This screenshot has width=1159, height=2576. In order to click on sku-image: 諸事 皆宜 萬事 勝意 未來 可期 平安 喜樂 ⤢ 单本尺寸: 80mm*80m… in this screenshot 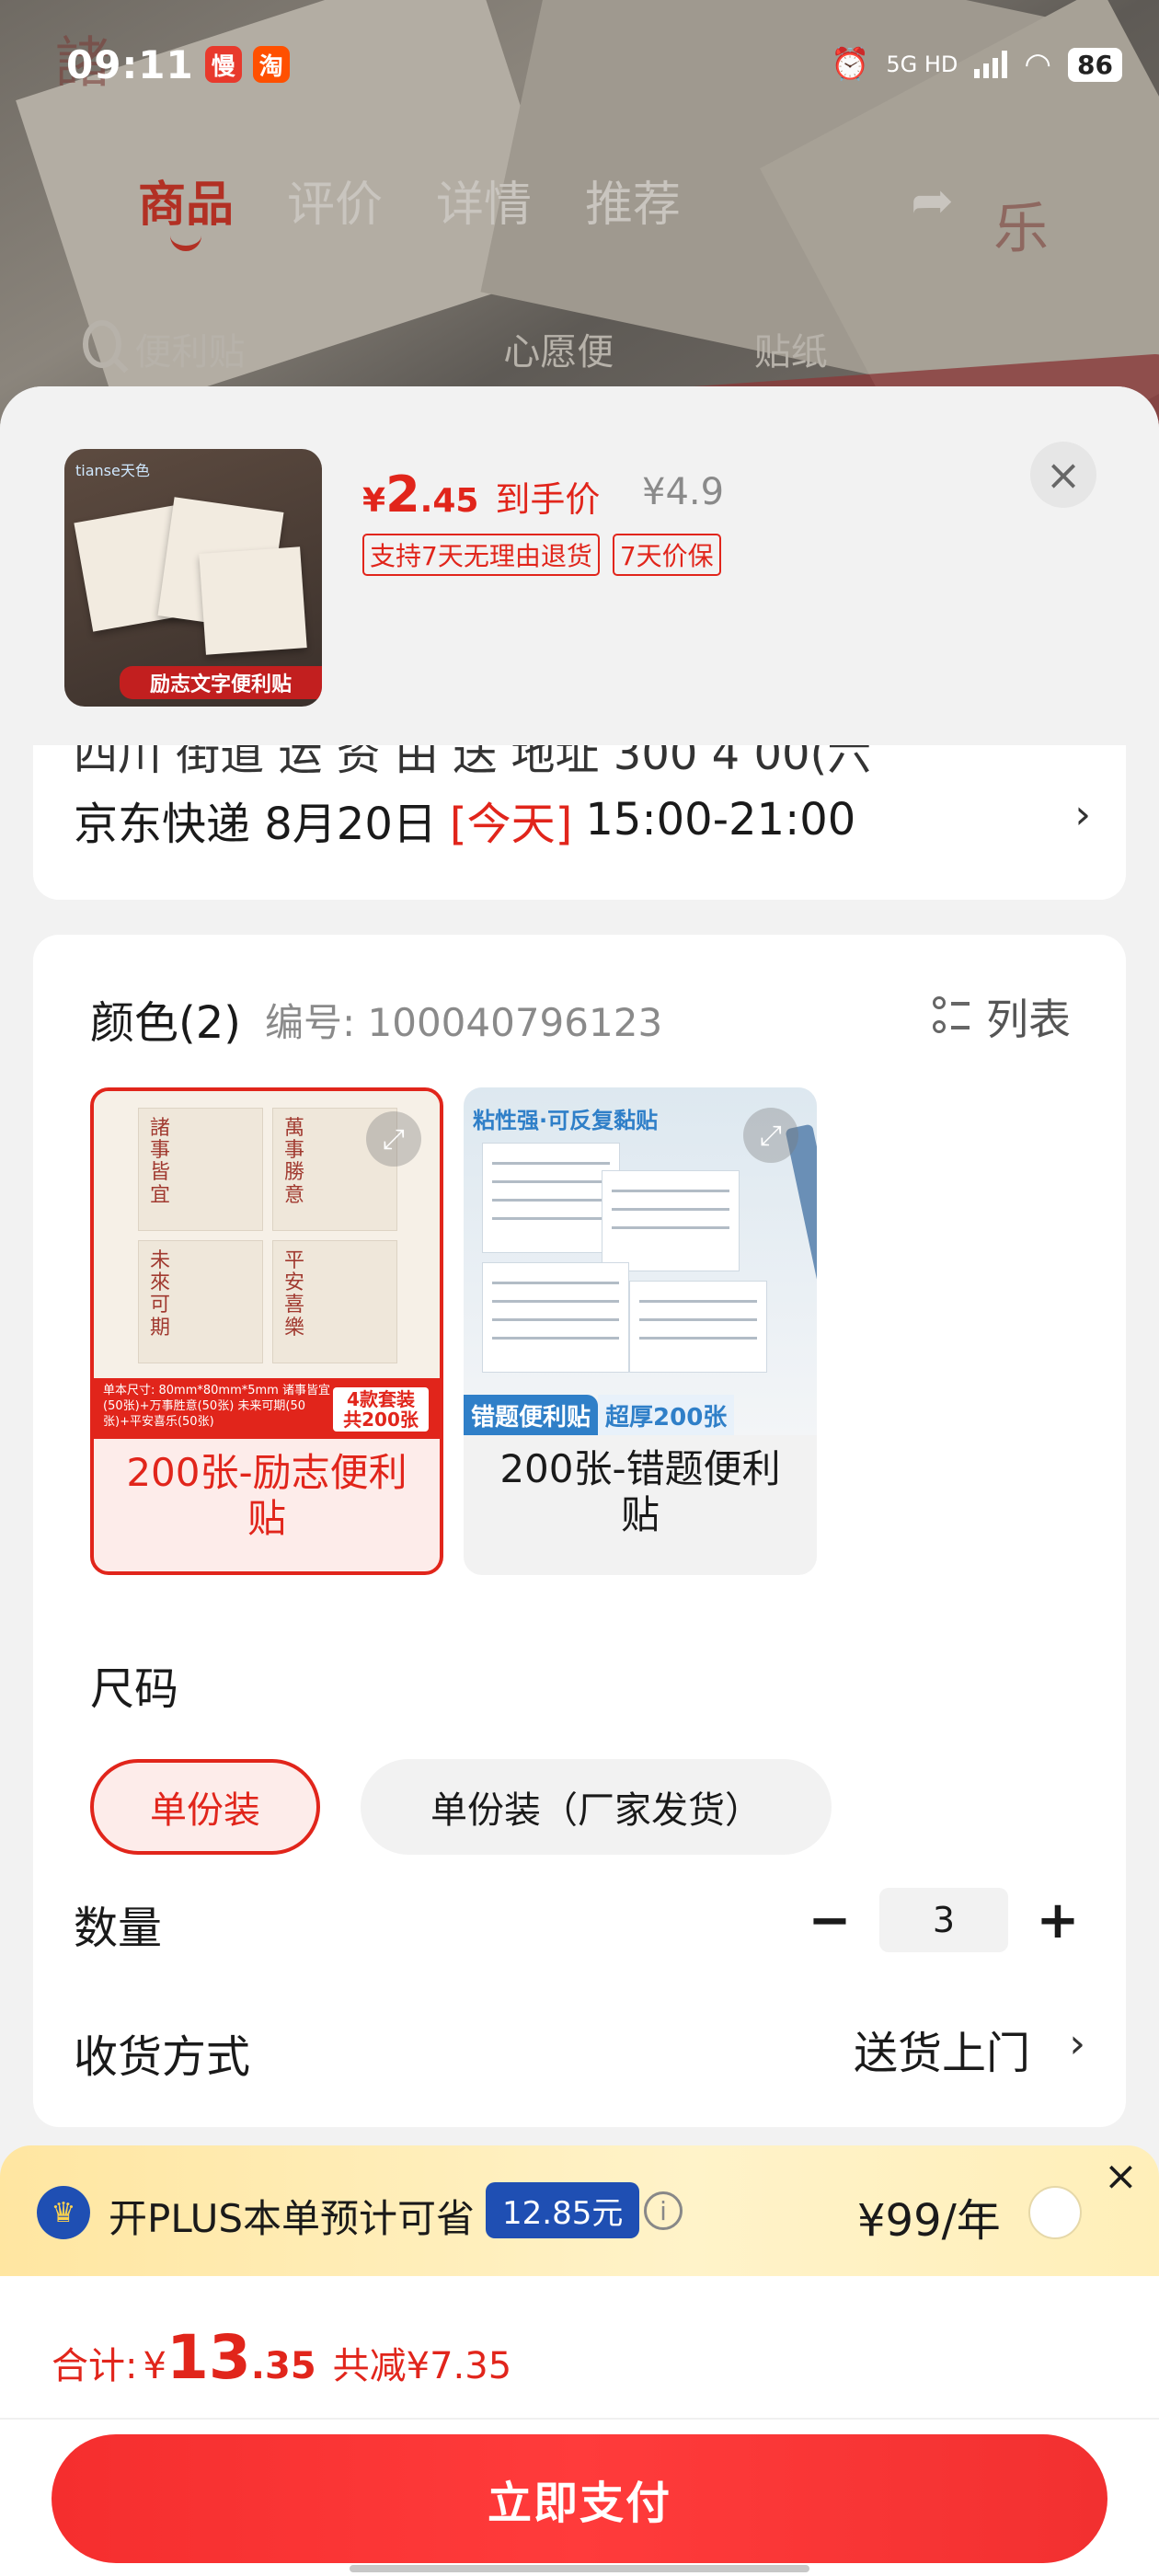, I will do `click(267, 1265)`.